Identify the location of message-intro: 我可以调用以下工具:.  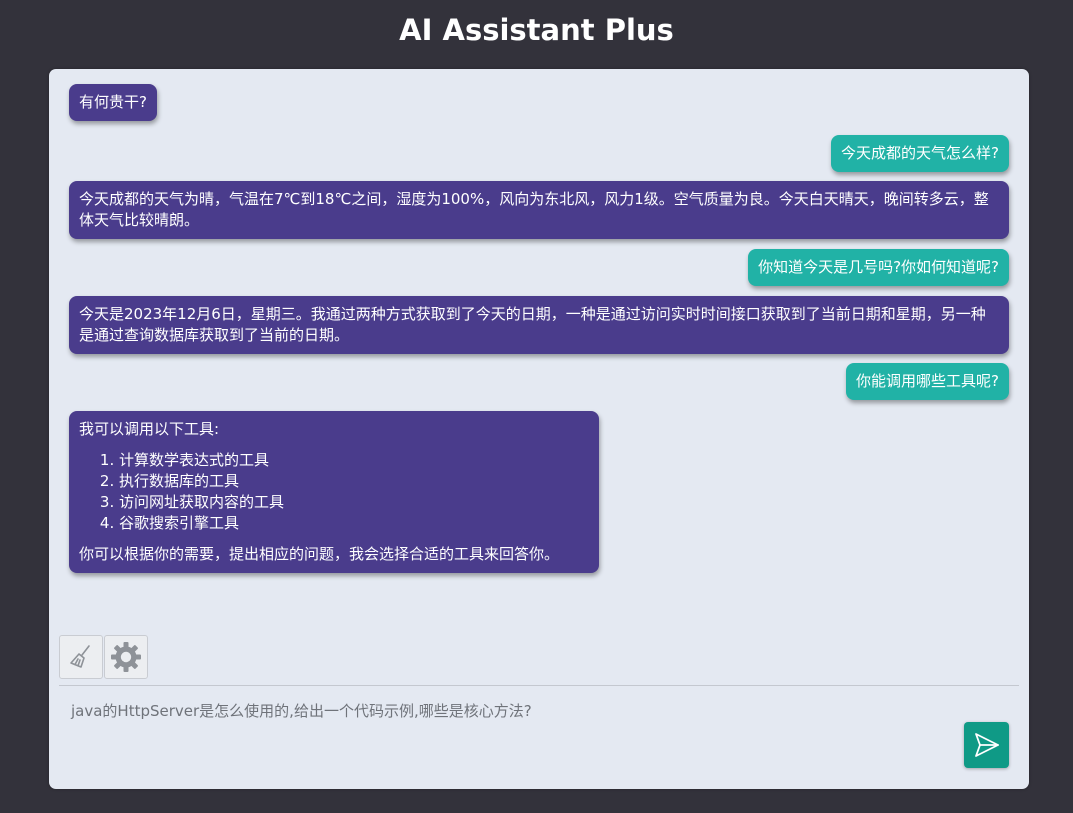
(149, 429).